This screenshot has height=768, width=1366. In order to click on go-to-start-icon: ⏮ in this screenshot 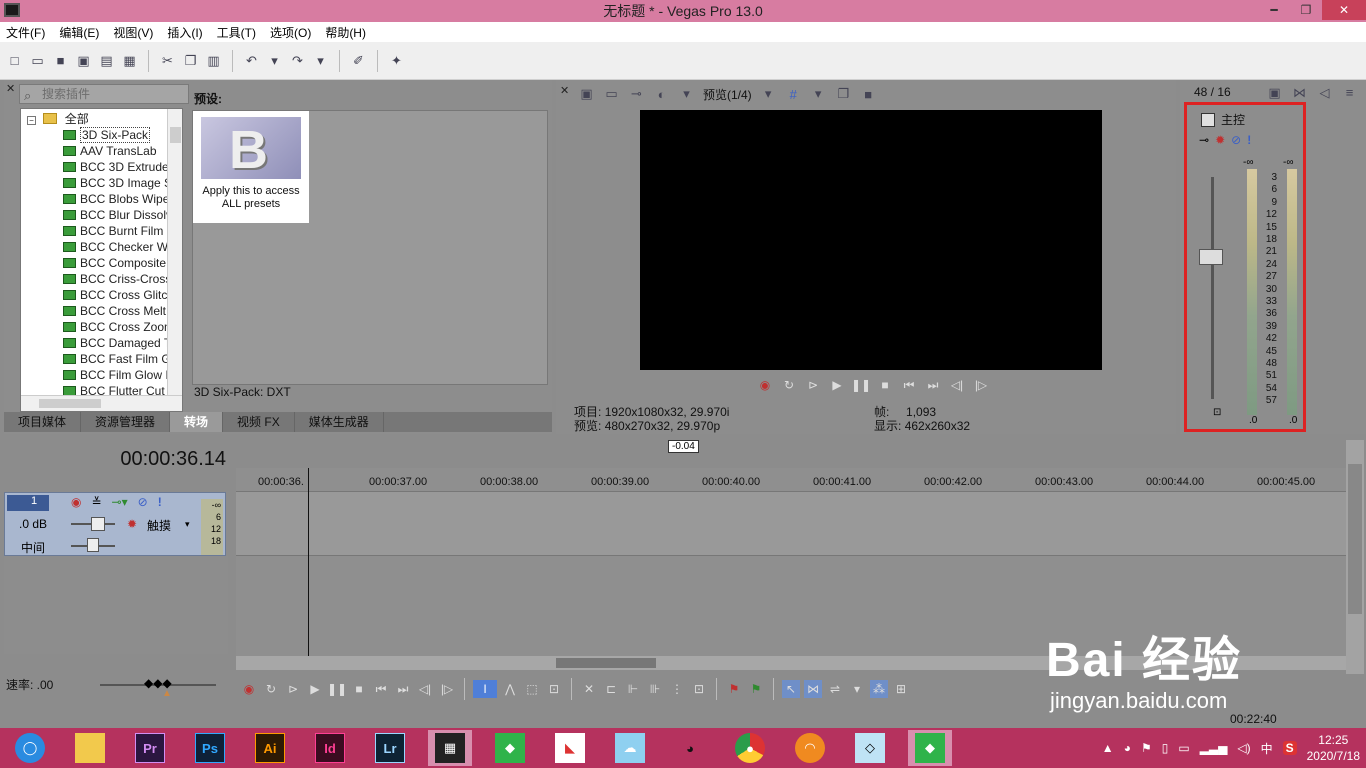, I will do `click(381, 689)`.